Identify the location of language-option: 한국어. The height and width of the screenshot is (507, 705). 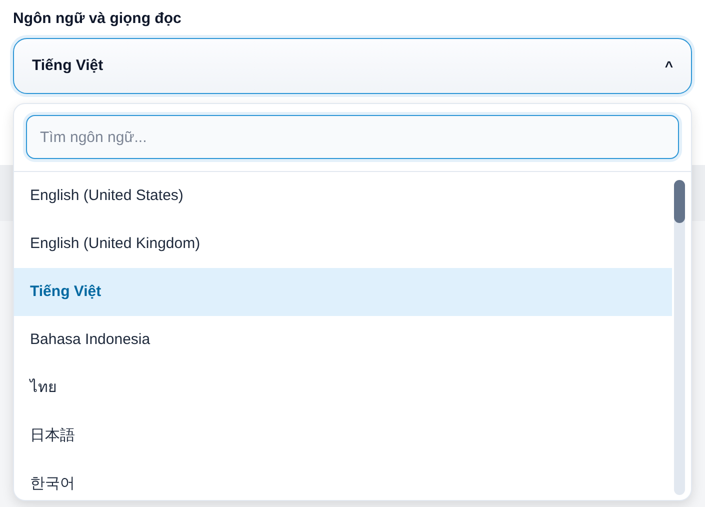
(343, 480).